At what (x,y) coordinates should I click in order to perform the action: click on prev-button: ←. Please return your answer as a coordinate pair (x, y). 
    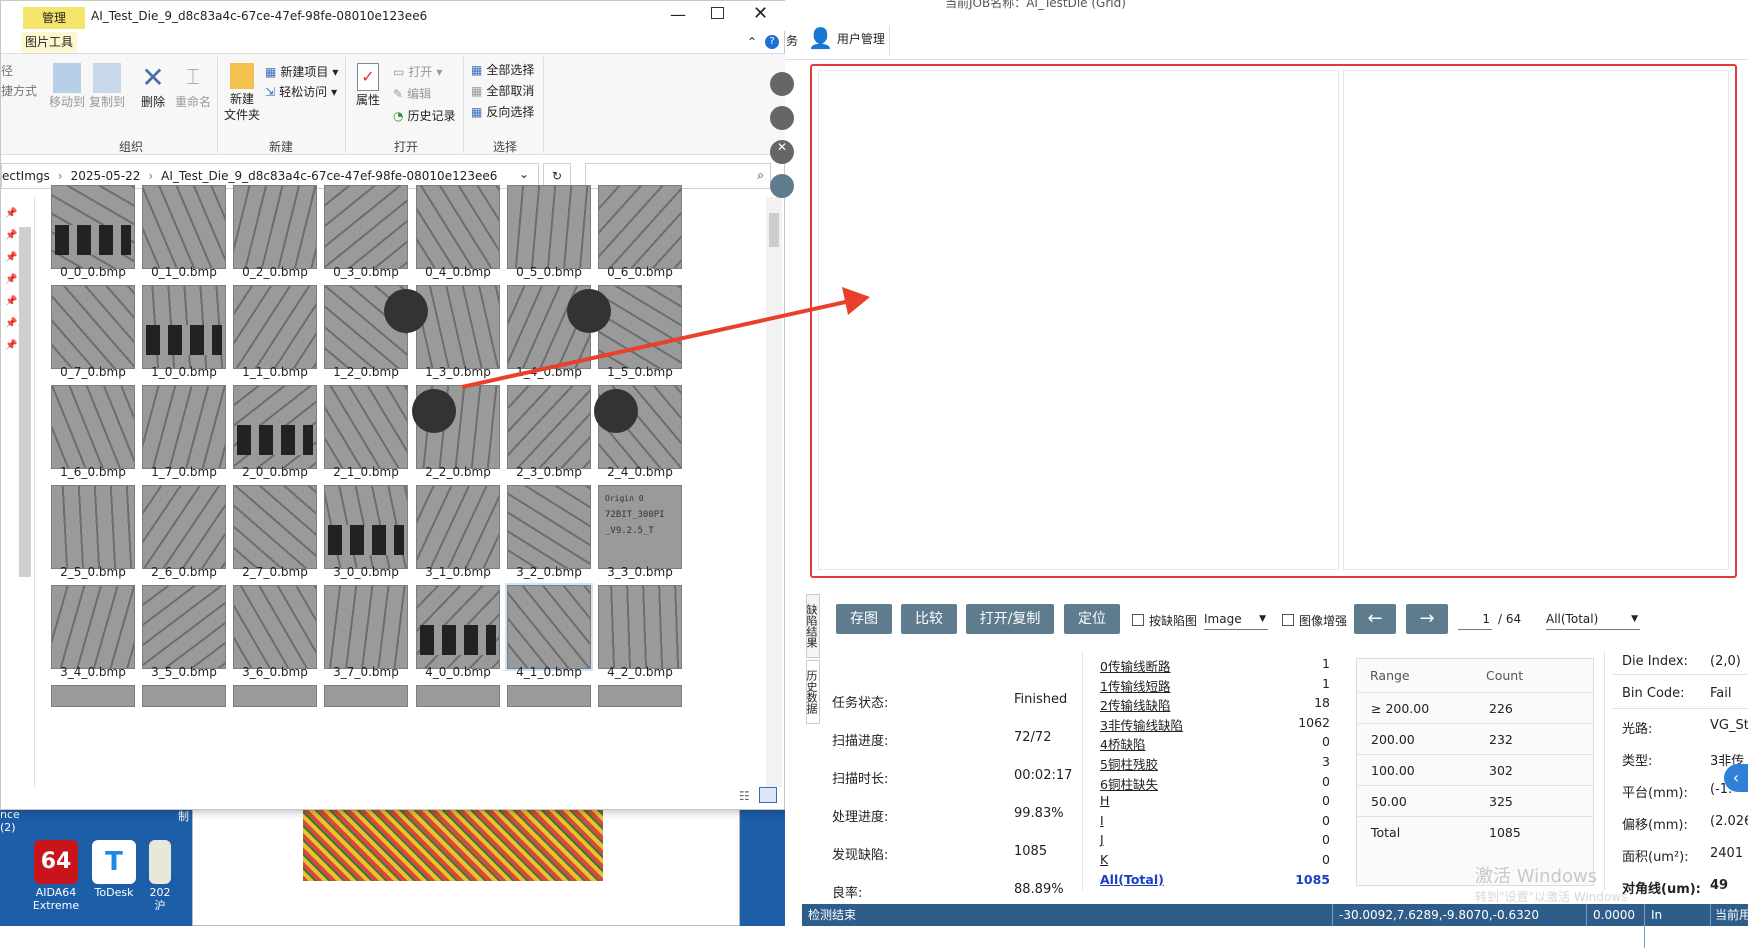
    Looking at the image, I should click on (1375, 619).